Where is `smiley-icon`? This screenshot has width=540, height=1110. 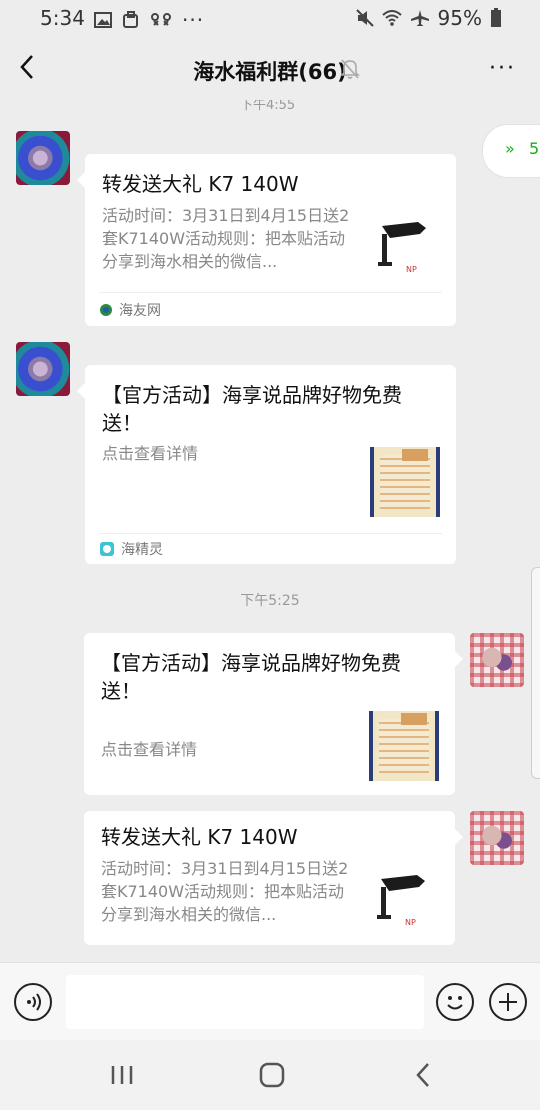 smiley-icon is located at coordinates (455, 1003).